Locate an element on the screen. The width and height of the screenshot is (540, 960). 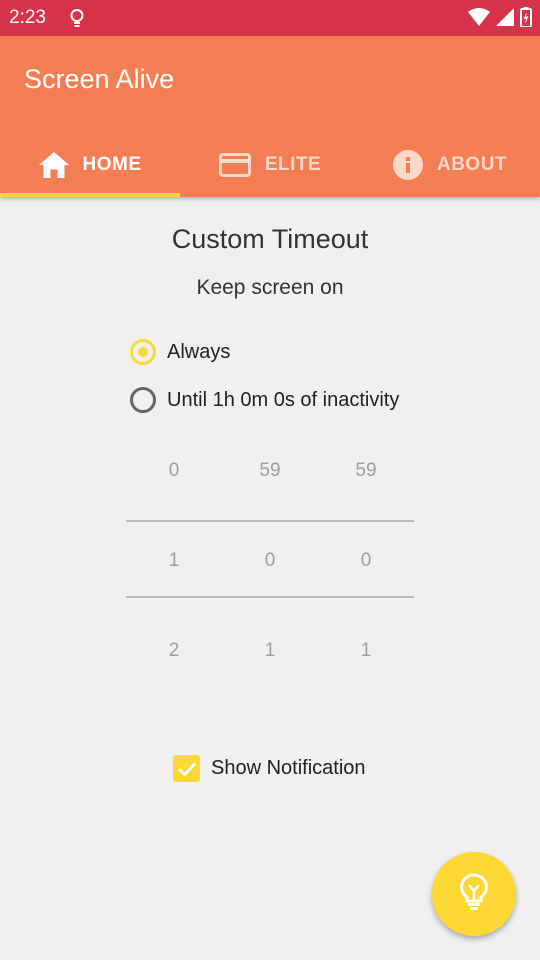
status-time: 2:23 is located at coordinates (27, 17).